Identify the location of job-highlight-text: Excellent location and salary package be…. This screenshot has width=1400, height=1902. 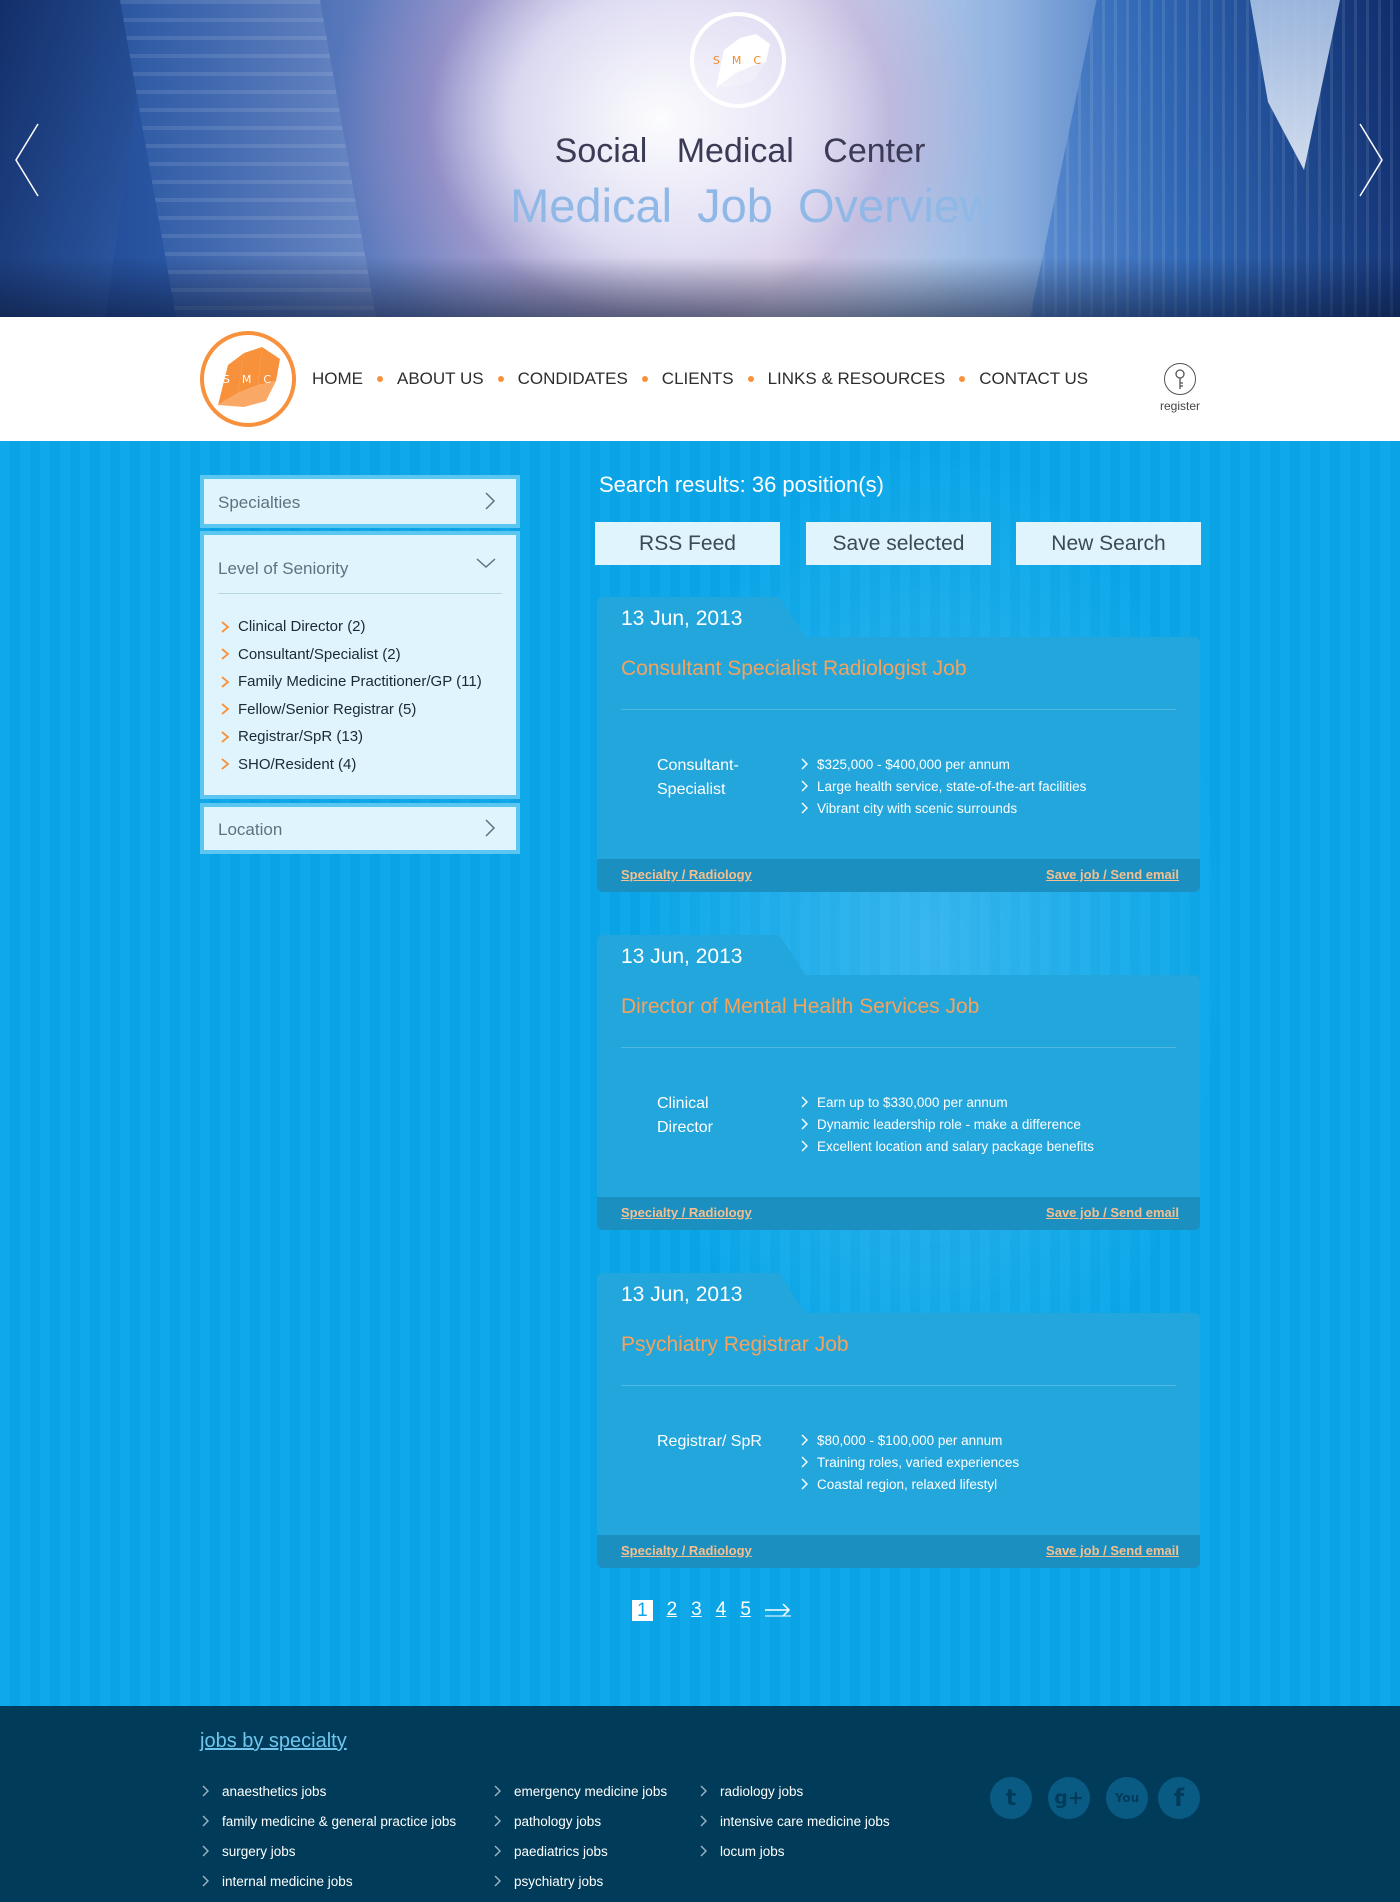
(955, 1146).